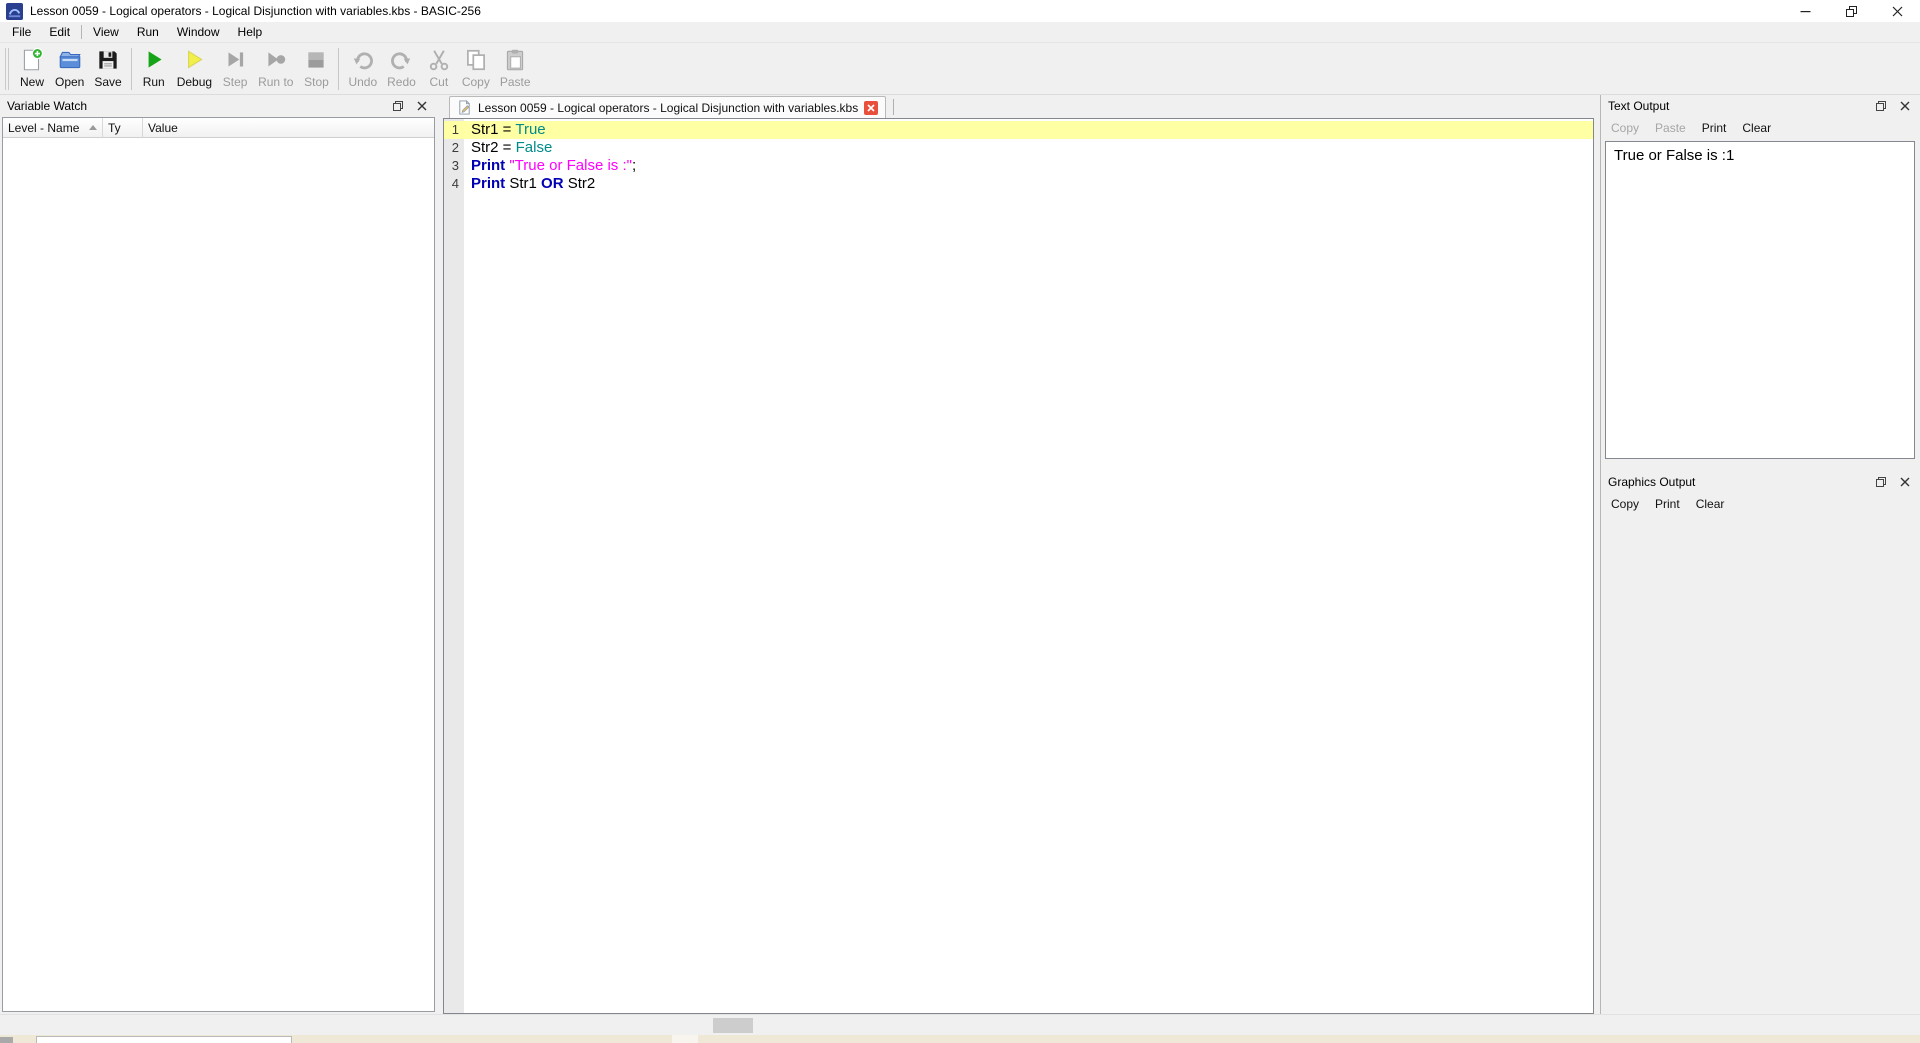 This screenshot has height=1043, width=1920. Describe the element at coordinates (1756, 128) in the screenshot. I see `text-output-clear-button: Clear` at that location.